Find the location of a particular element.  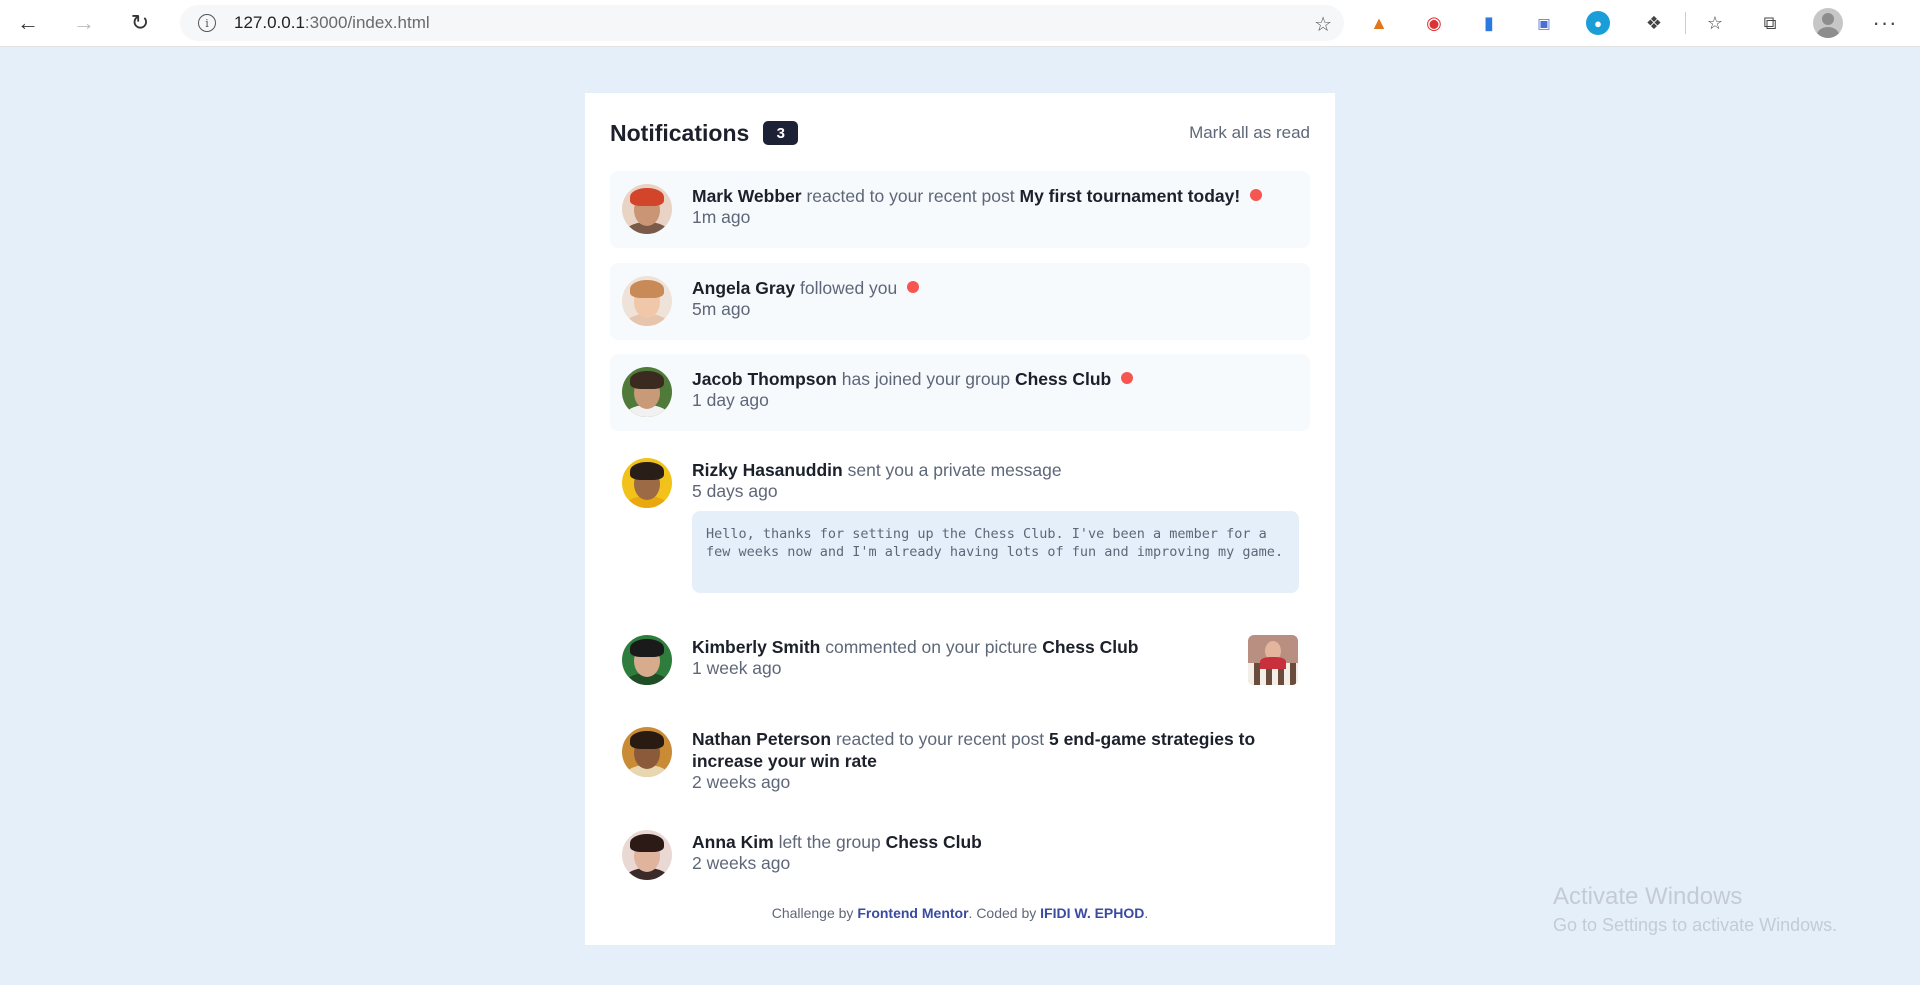

notification-action: has joined your group is located at coordinates (926, 379).